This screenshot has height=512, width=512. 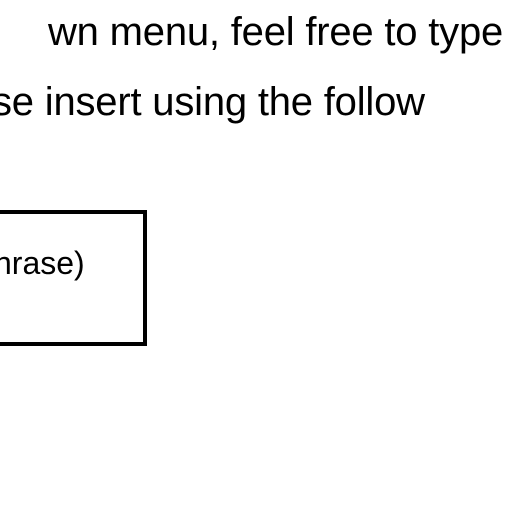 What do you see at coordinates (42, 263) in the screenshot?
I see `phrase-input-text: hrase)` at bounding box center [42, 263].